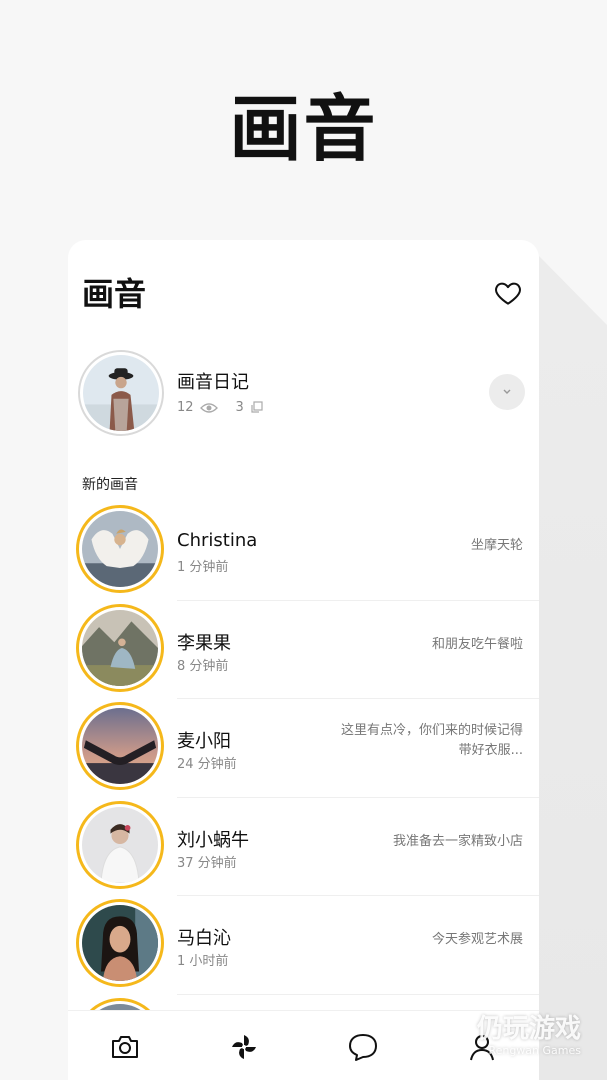  Describe the element at coordinates (244, 1047) in the screenshot. I see `pinwheel-icon` at that location.